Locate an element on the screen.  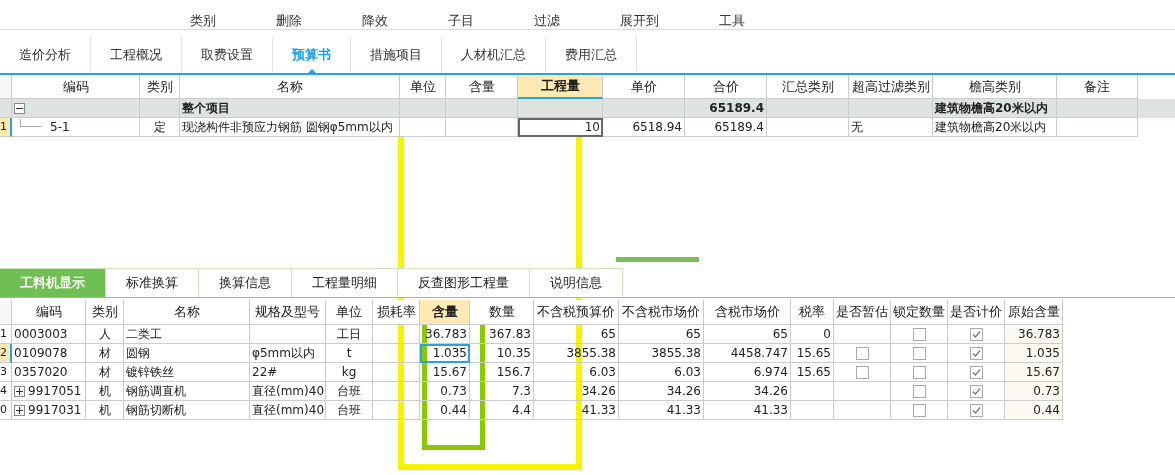
column-header: 不含税预算价 is located at coordinates (576, 312).